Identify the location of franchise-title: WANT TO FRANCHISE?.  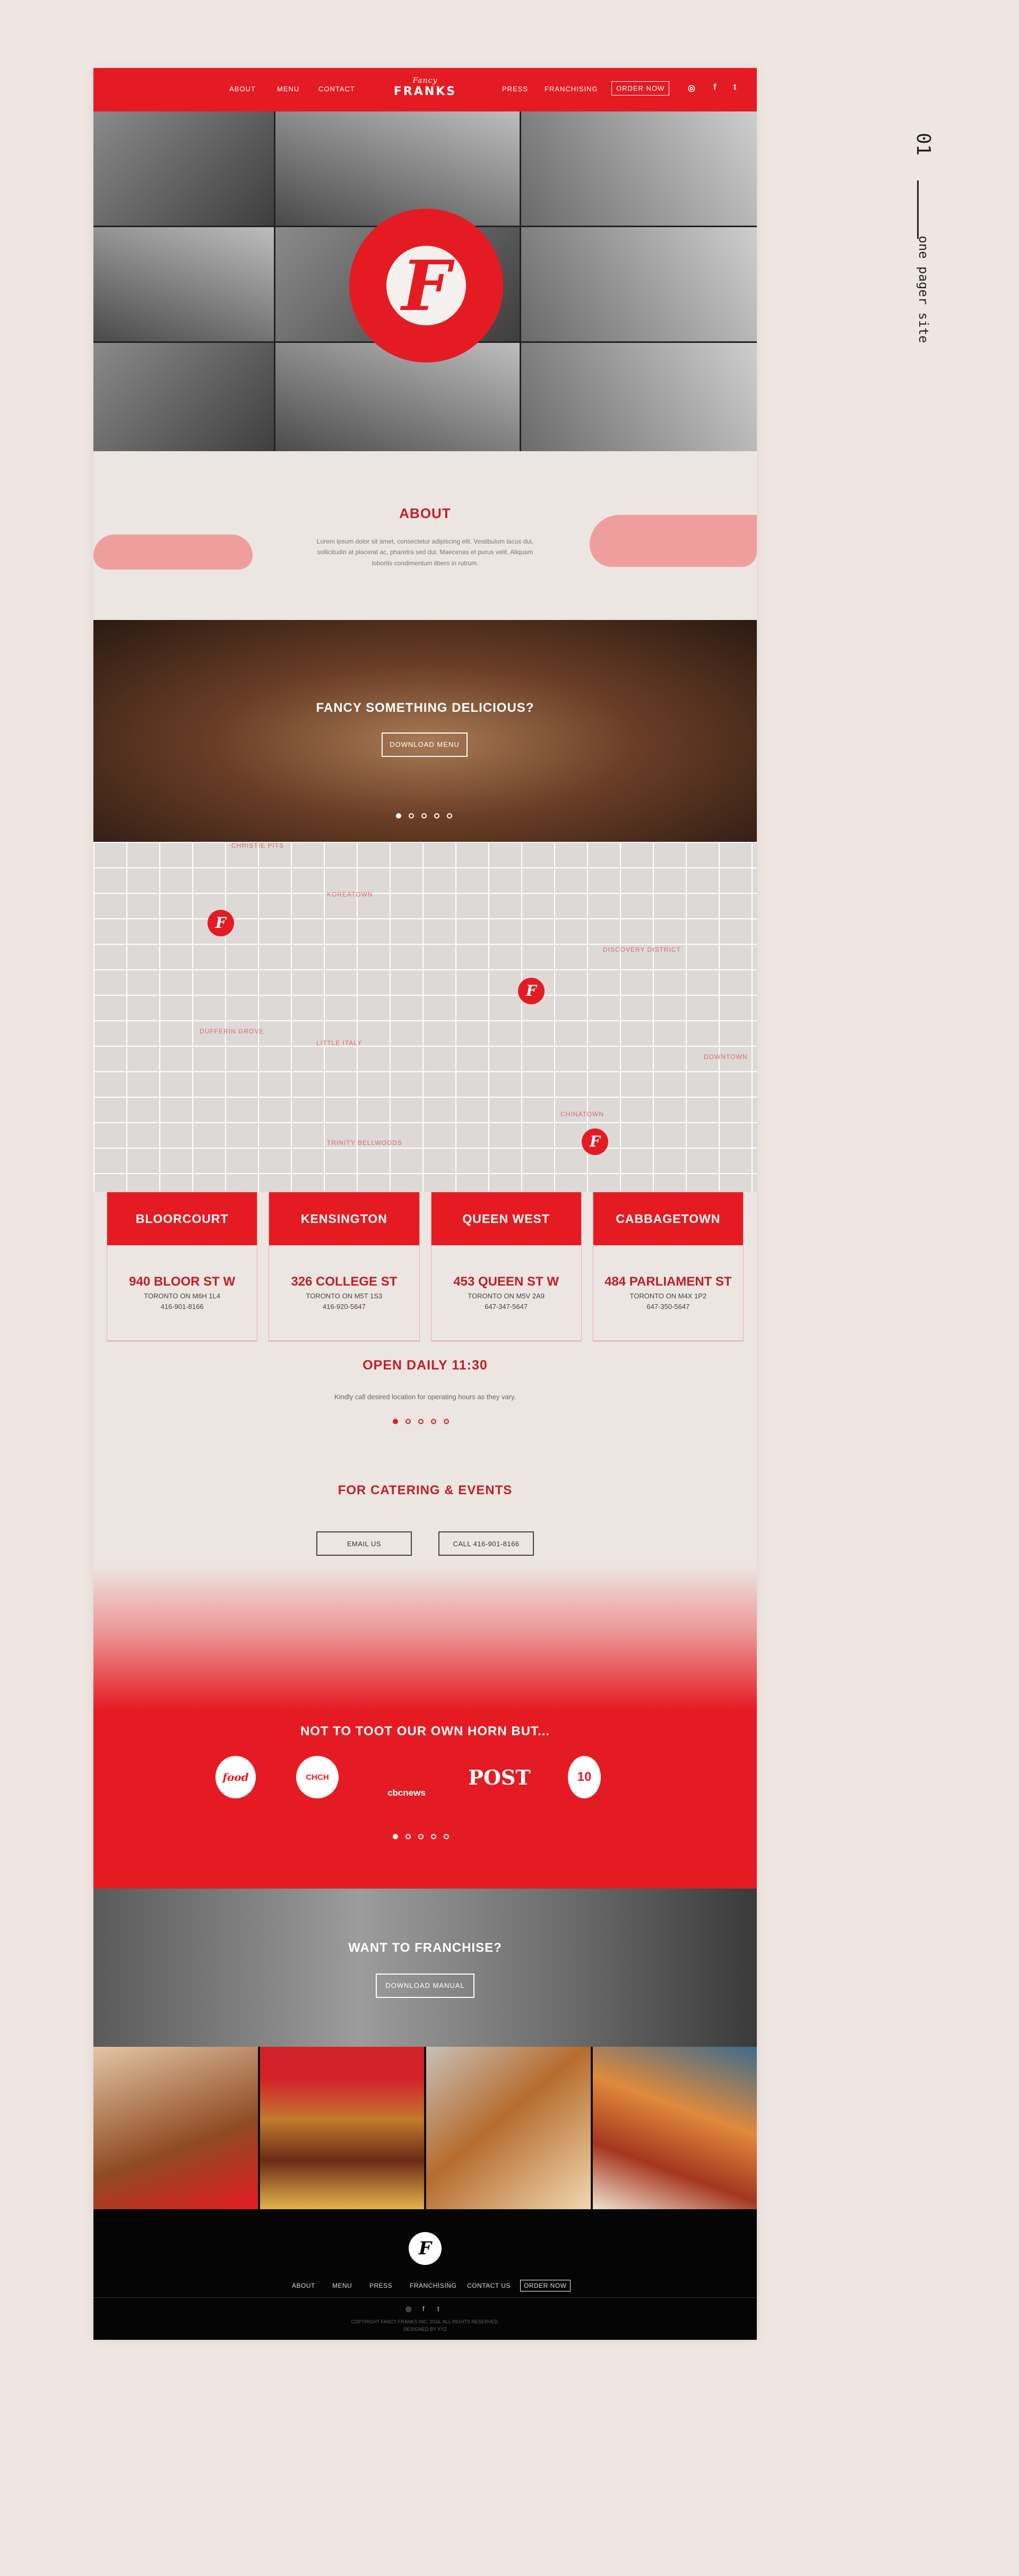
(425, 1948).